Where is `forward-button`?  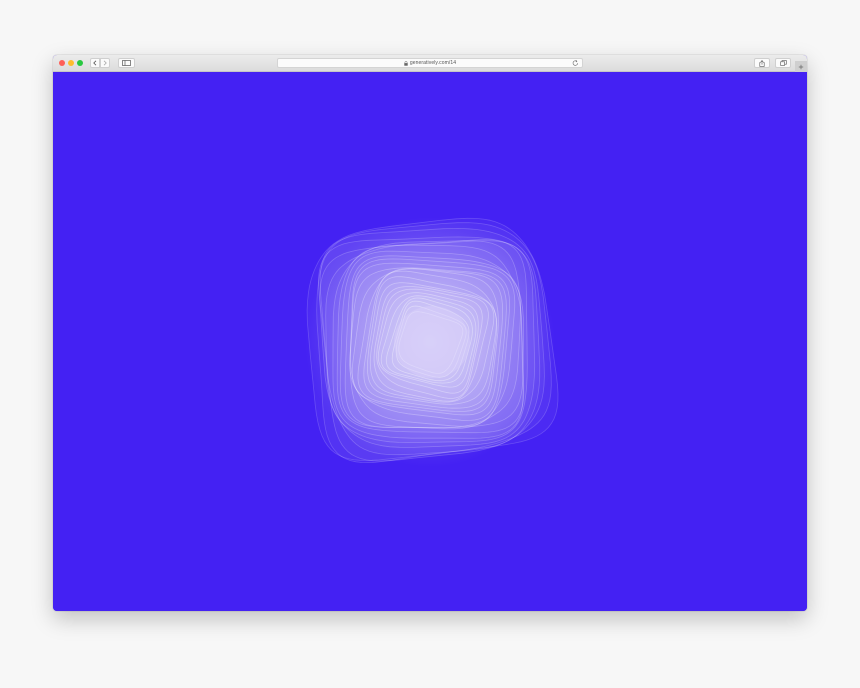 forward-button is located at coordinates (105, 63).